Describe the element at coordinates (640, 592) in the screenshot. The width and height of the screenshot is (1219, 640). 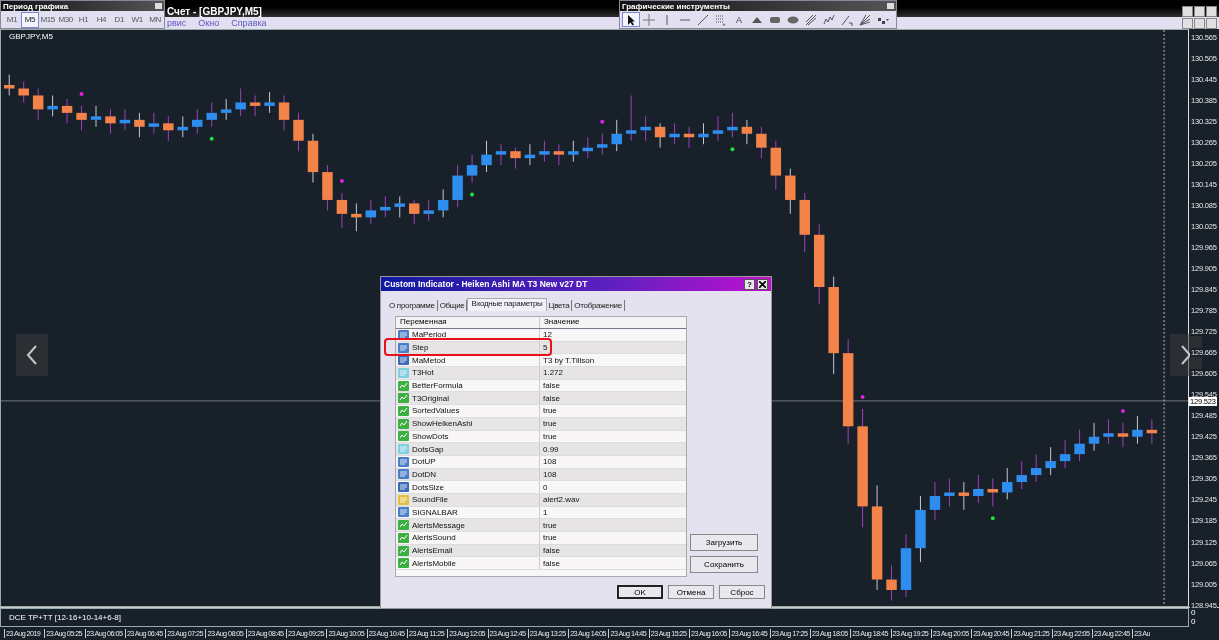
I see `dialog-button: OK` at that location.